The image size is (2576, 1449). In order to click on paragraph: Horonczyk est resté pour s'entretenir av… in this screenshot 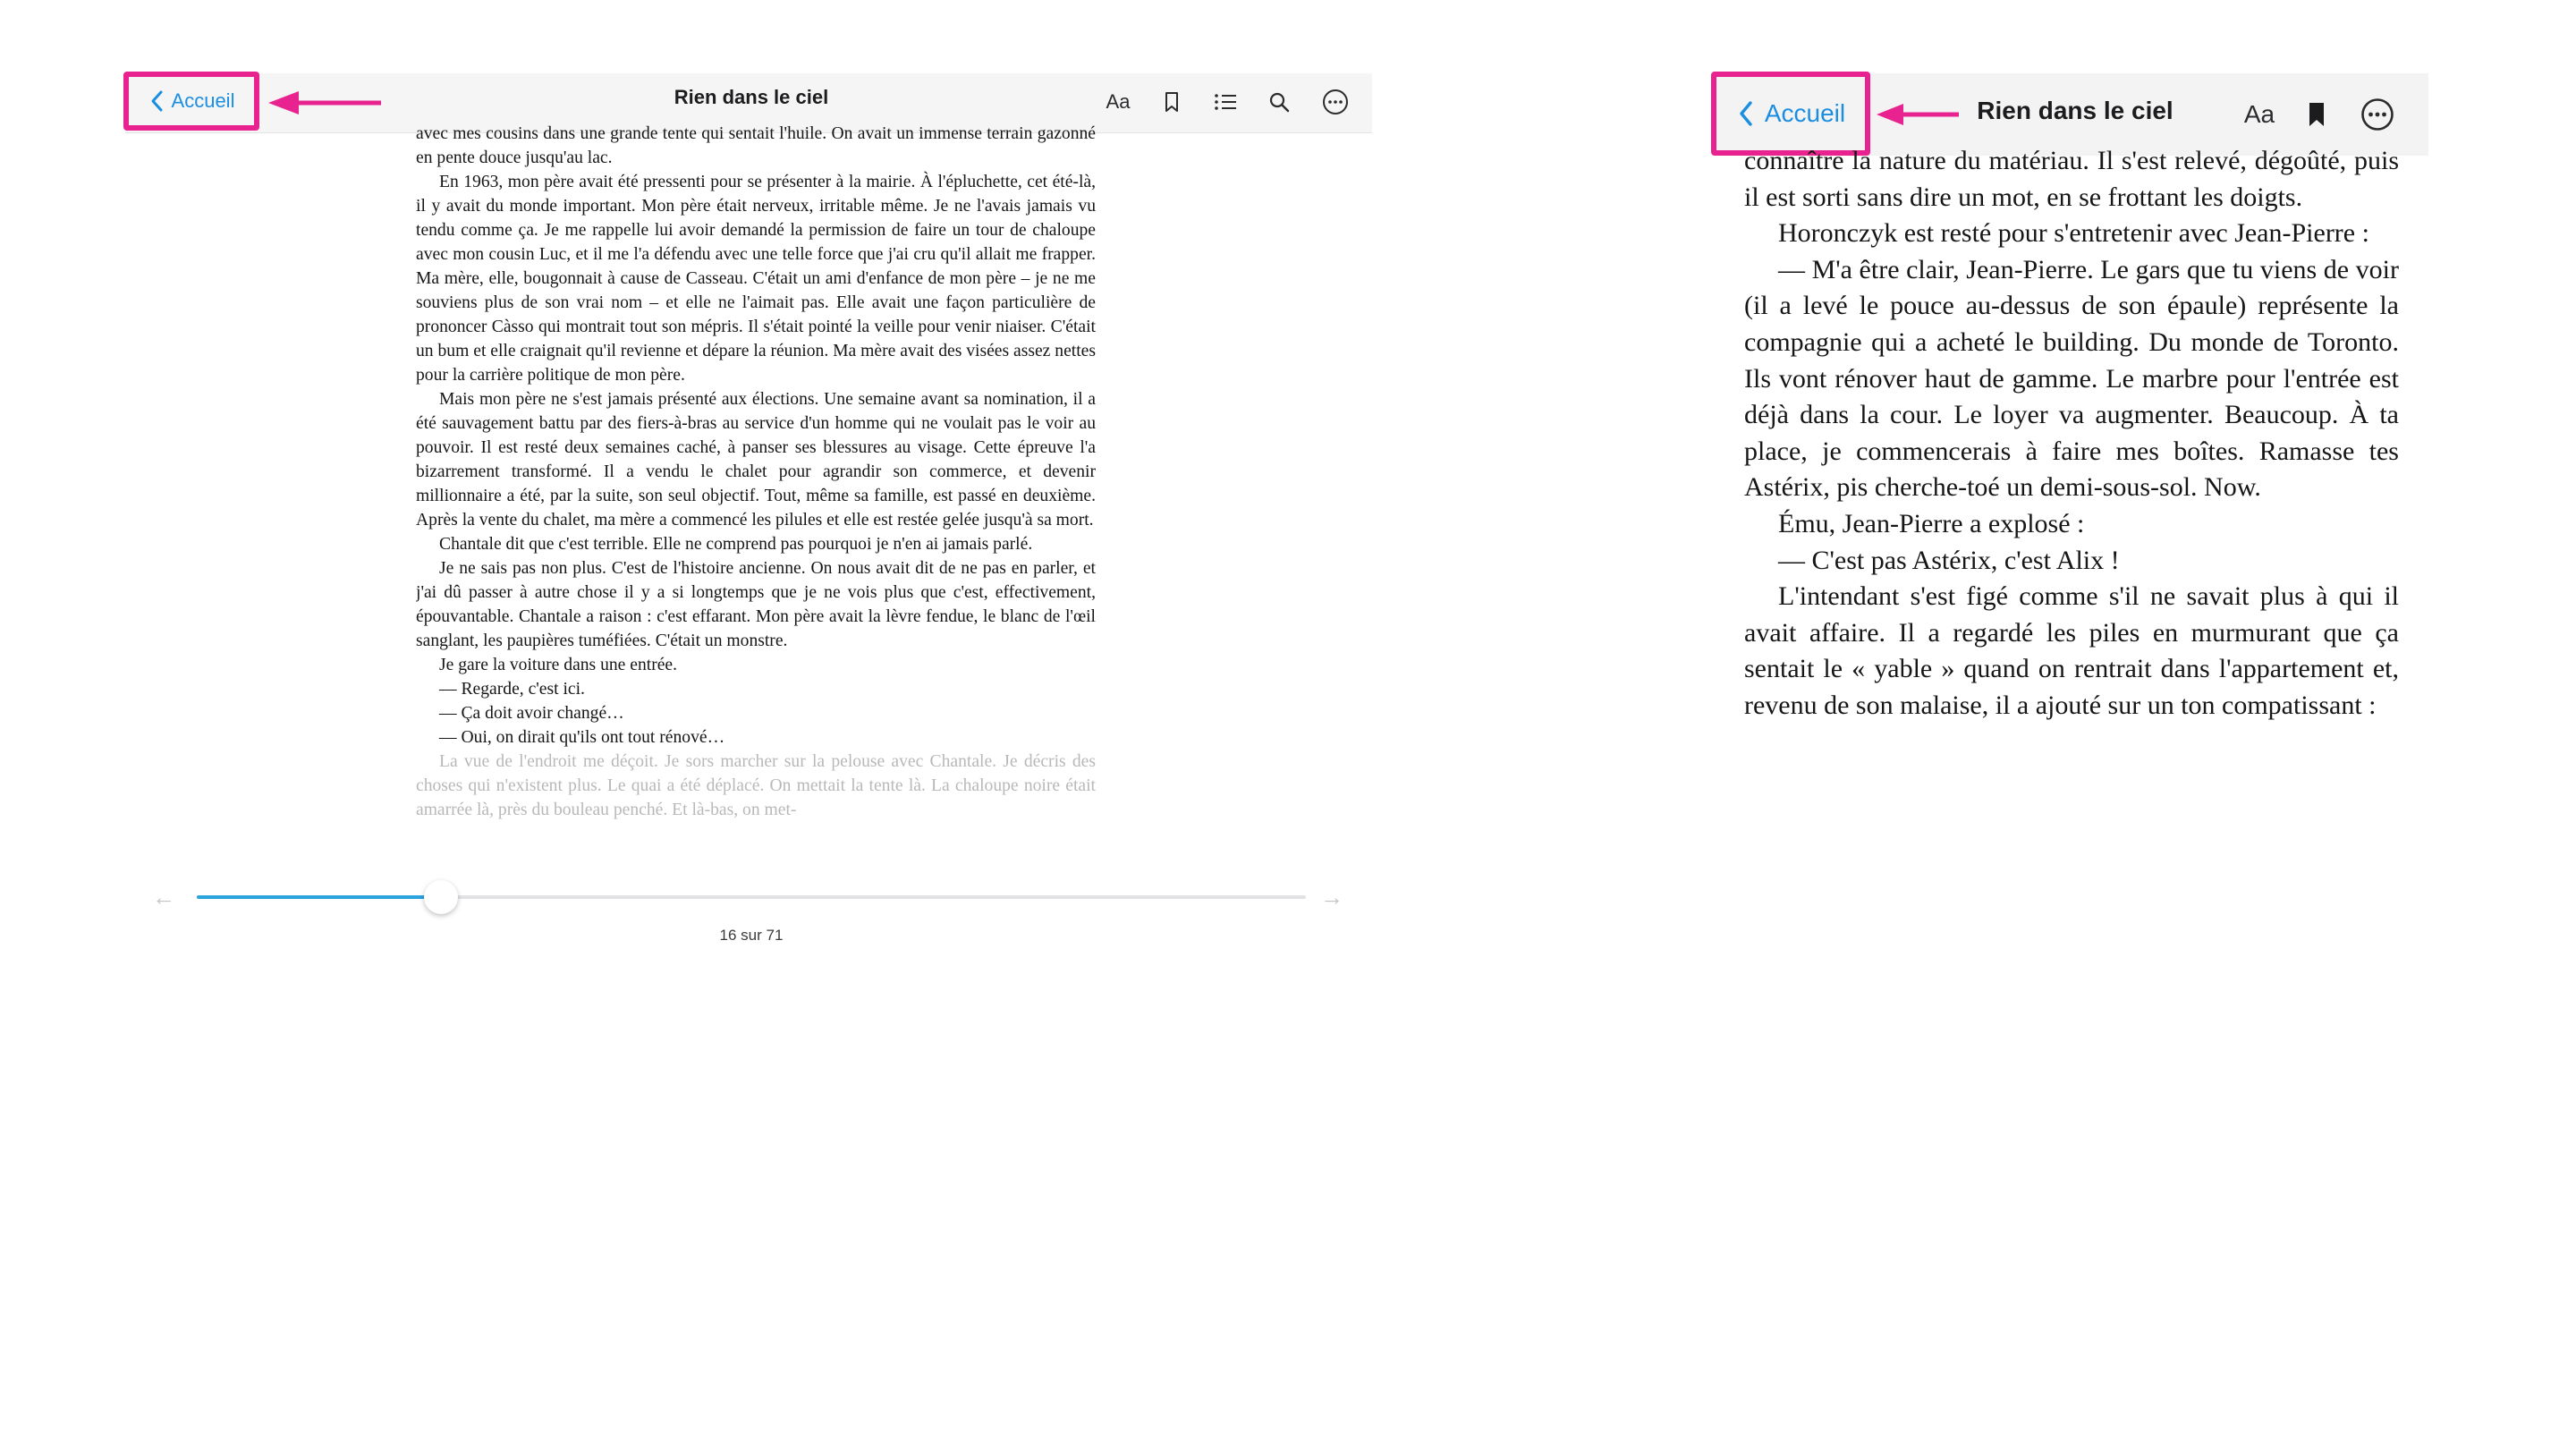, I will do `click(2073, 233)`.